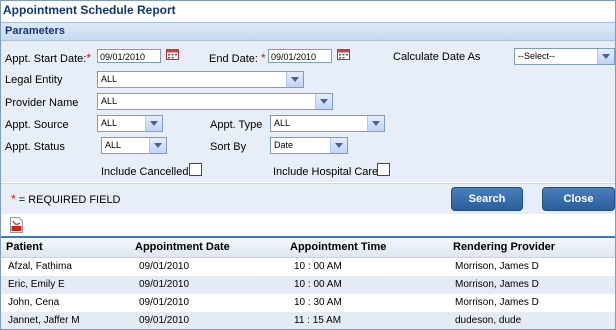 The image size is (616, 330). What do you see at coordinates (42, 103) in the screenshot?
I see `provider-name-label: Provider Name` at bounding box center [42, 103].